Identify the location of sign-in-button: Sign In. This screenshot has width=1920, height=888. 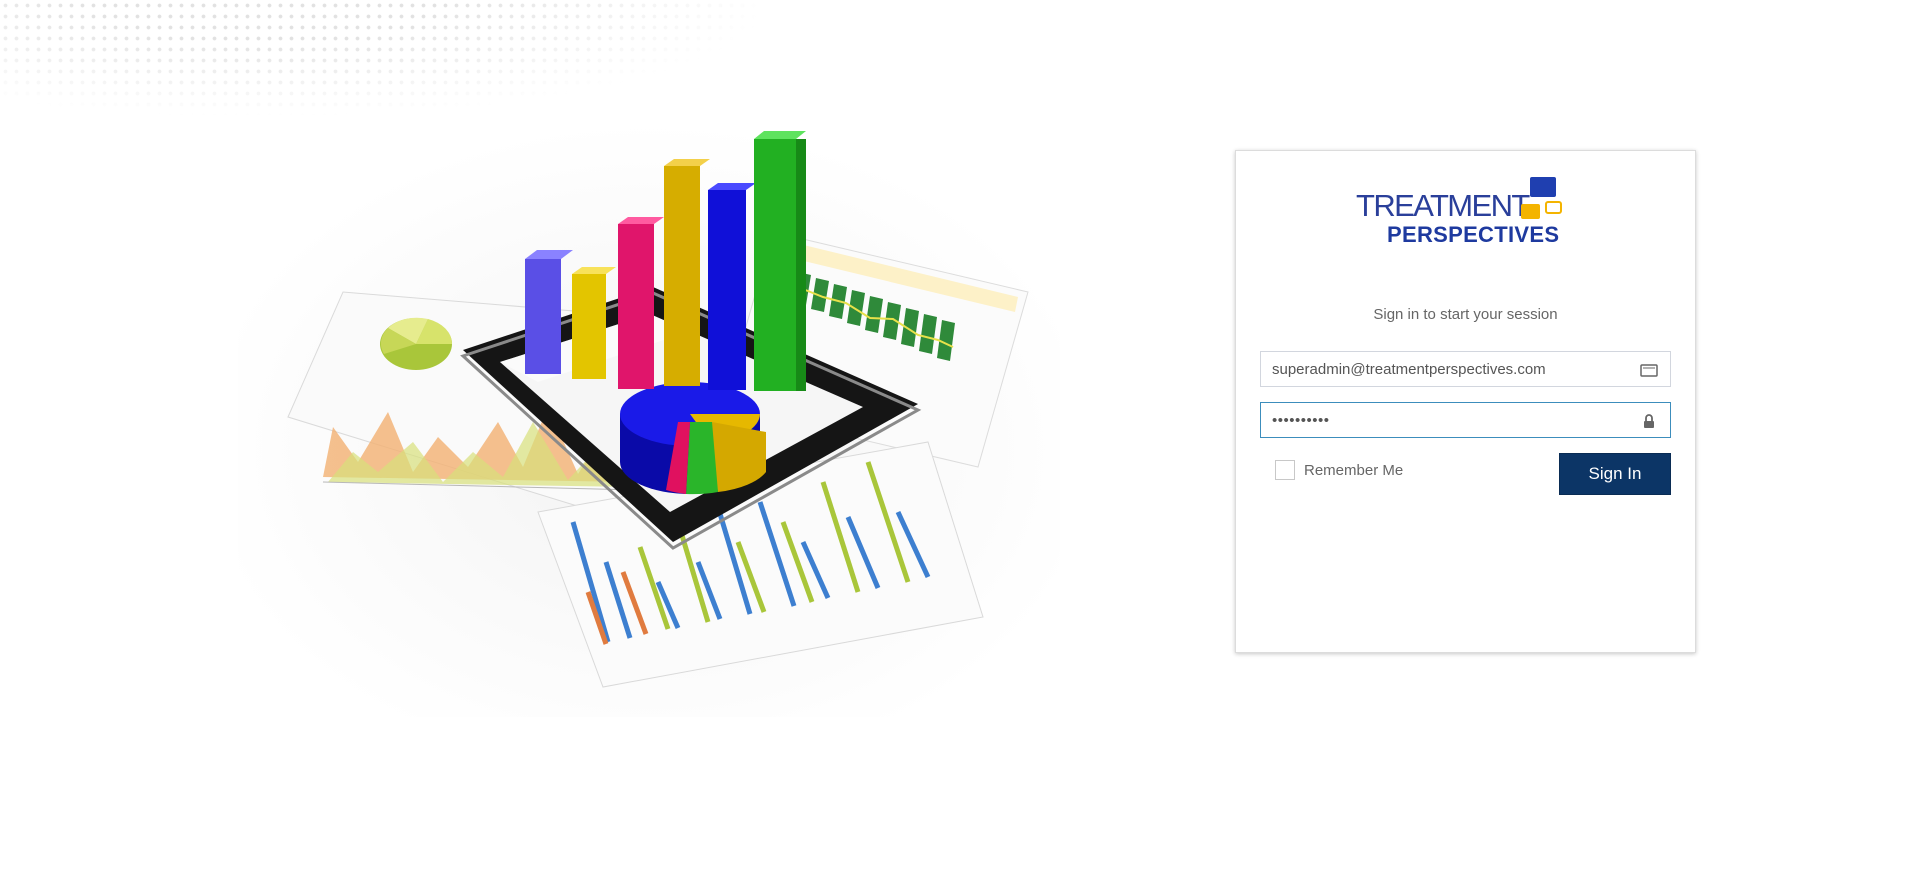
(1615, 474).